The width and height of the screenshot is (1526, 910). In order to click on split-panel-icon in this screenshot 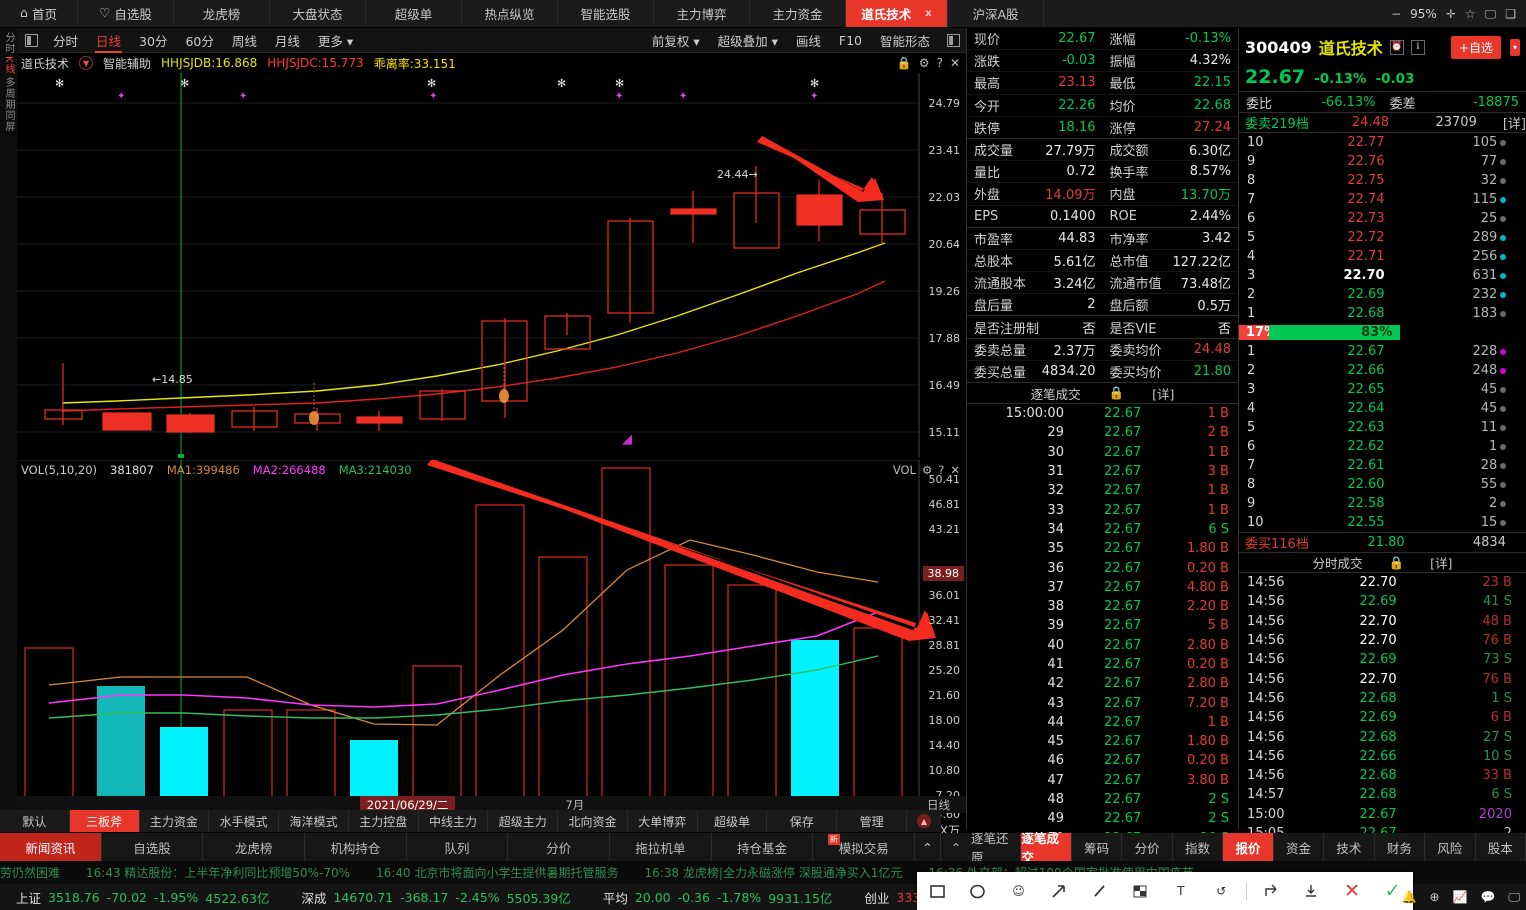, I will do `click(31, 40)`.